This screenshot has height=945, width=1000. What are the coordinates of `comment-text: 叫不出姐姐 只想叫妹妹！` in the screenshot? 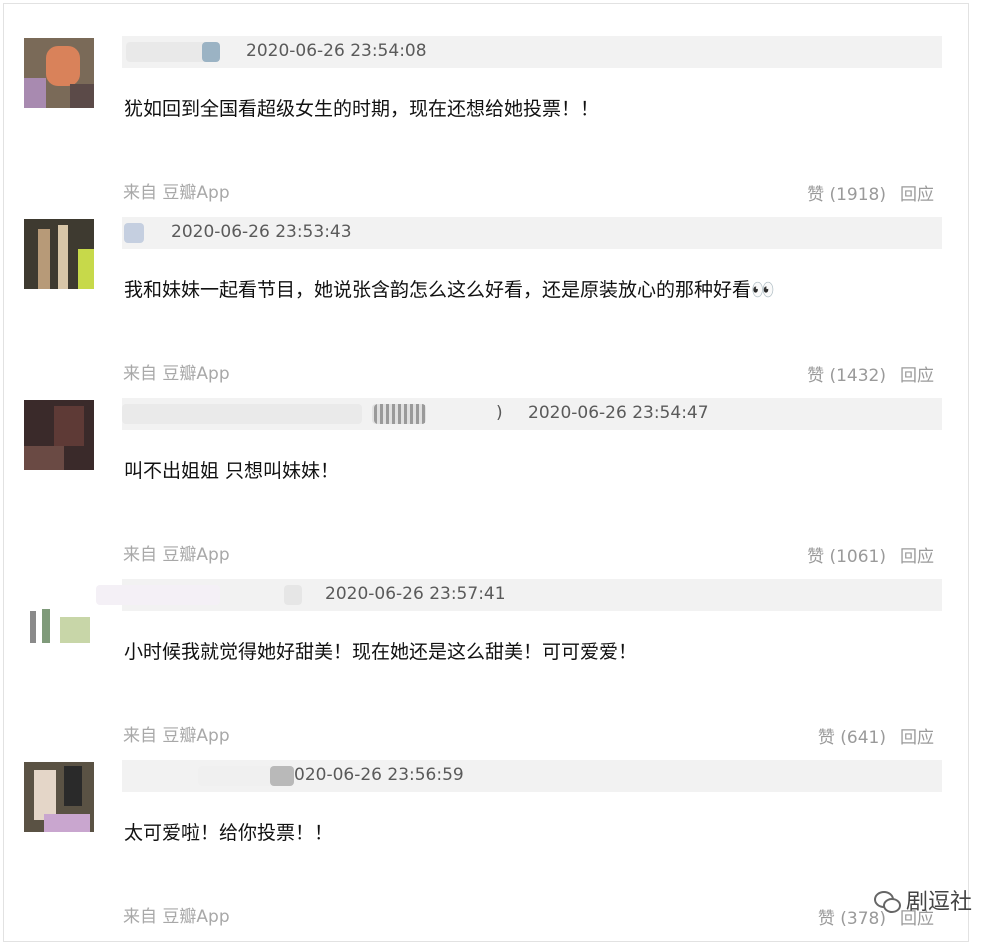 It's located at (232, 471).